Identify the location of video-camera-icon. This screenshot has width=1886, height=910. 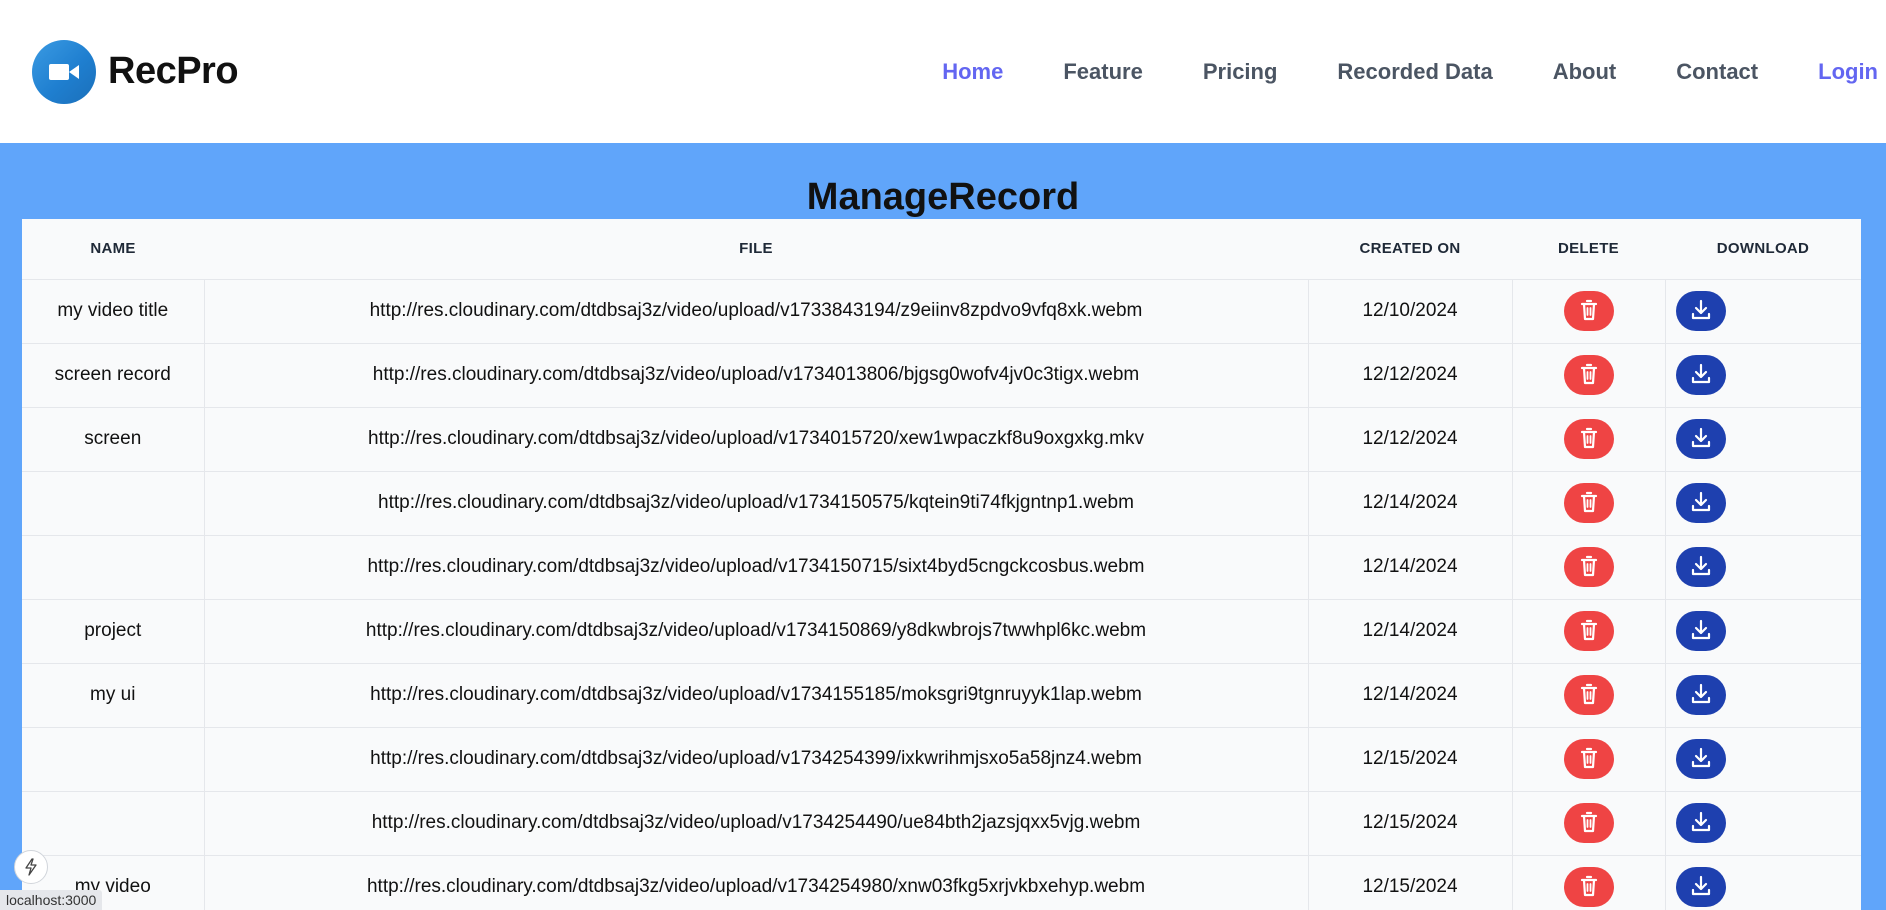
(64, 71).